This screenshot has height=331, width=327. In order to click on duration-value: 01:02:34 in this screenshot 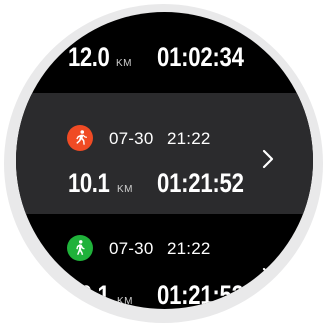, I will do `click(200, 57)`.